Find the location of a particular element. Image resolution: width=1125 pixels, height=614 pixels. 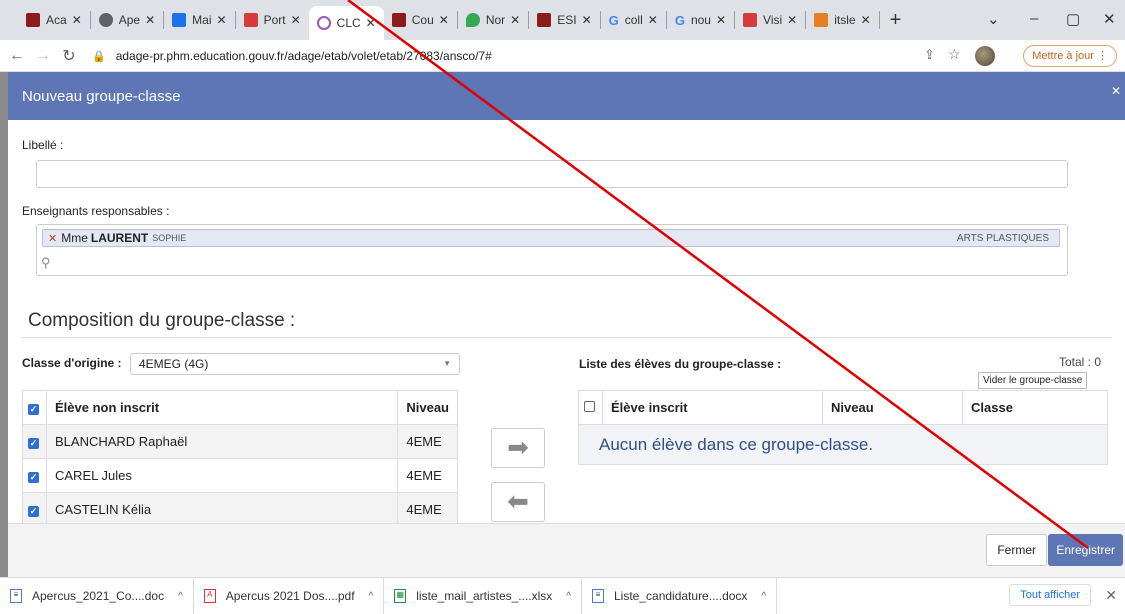

checkbox-icon is located at coordinates (589, 406).